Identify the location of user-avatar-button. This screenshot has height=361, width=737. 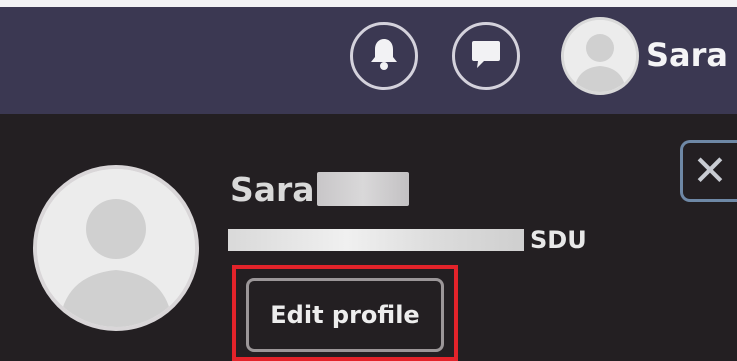
(600, 56).